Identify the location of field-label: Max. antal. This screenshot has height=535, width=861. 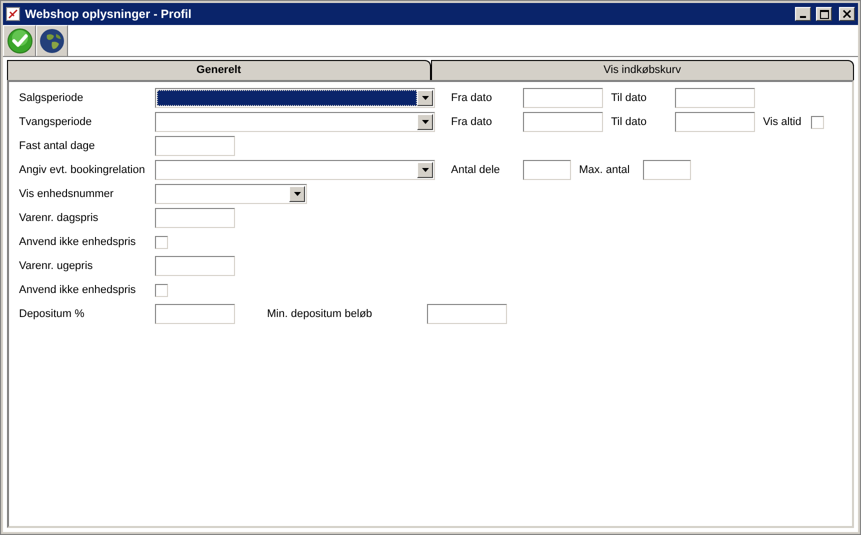
(605, 170).